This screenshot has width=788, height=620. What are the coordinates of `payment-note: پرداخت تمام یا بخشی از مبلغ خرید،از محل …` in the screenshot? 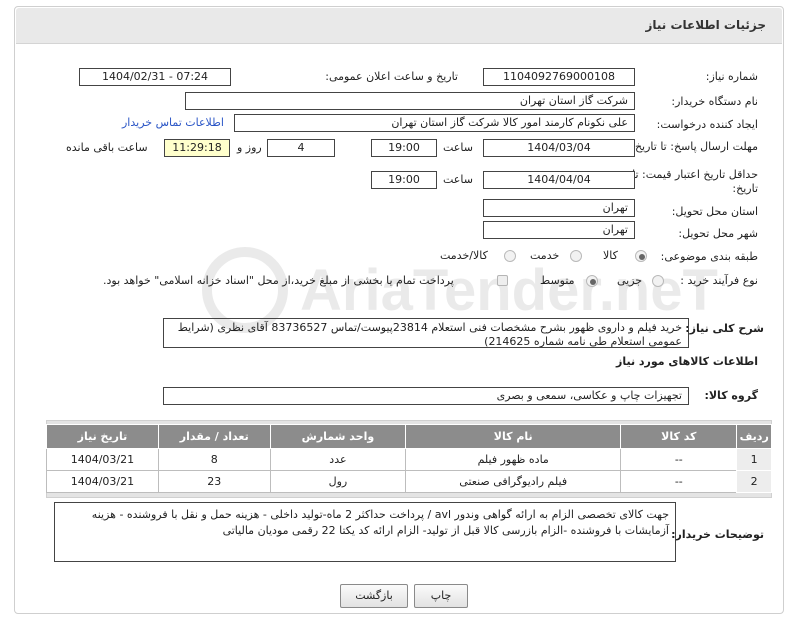 It's located at (278, 280).